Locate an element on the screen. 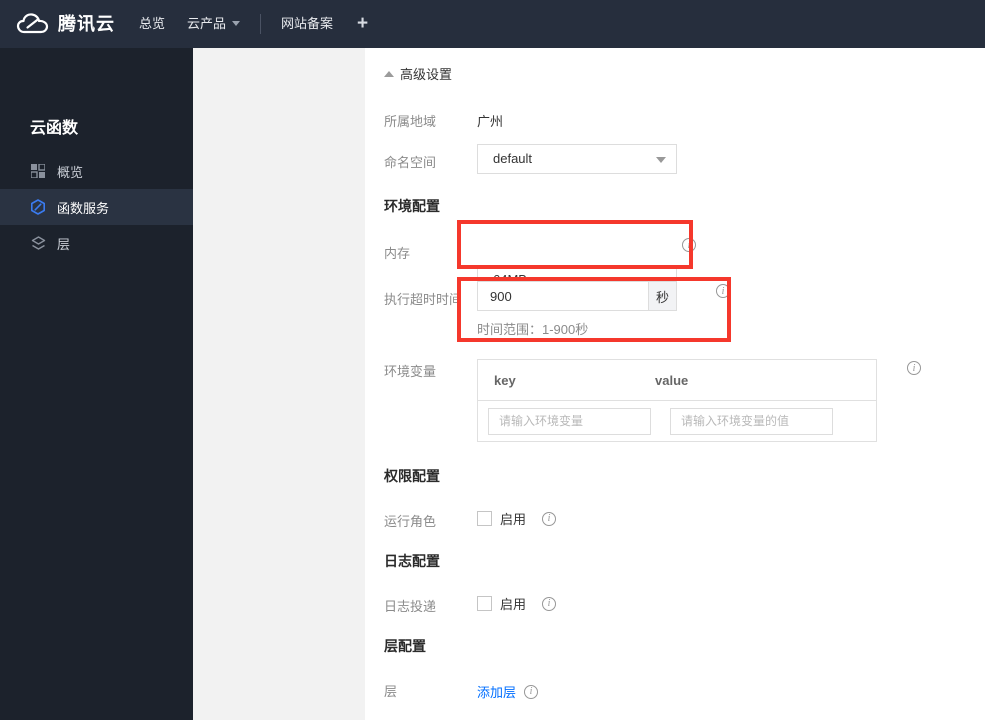  collapse-arrow-icon is located at coordinates (389, 74).